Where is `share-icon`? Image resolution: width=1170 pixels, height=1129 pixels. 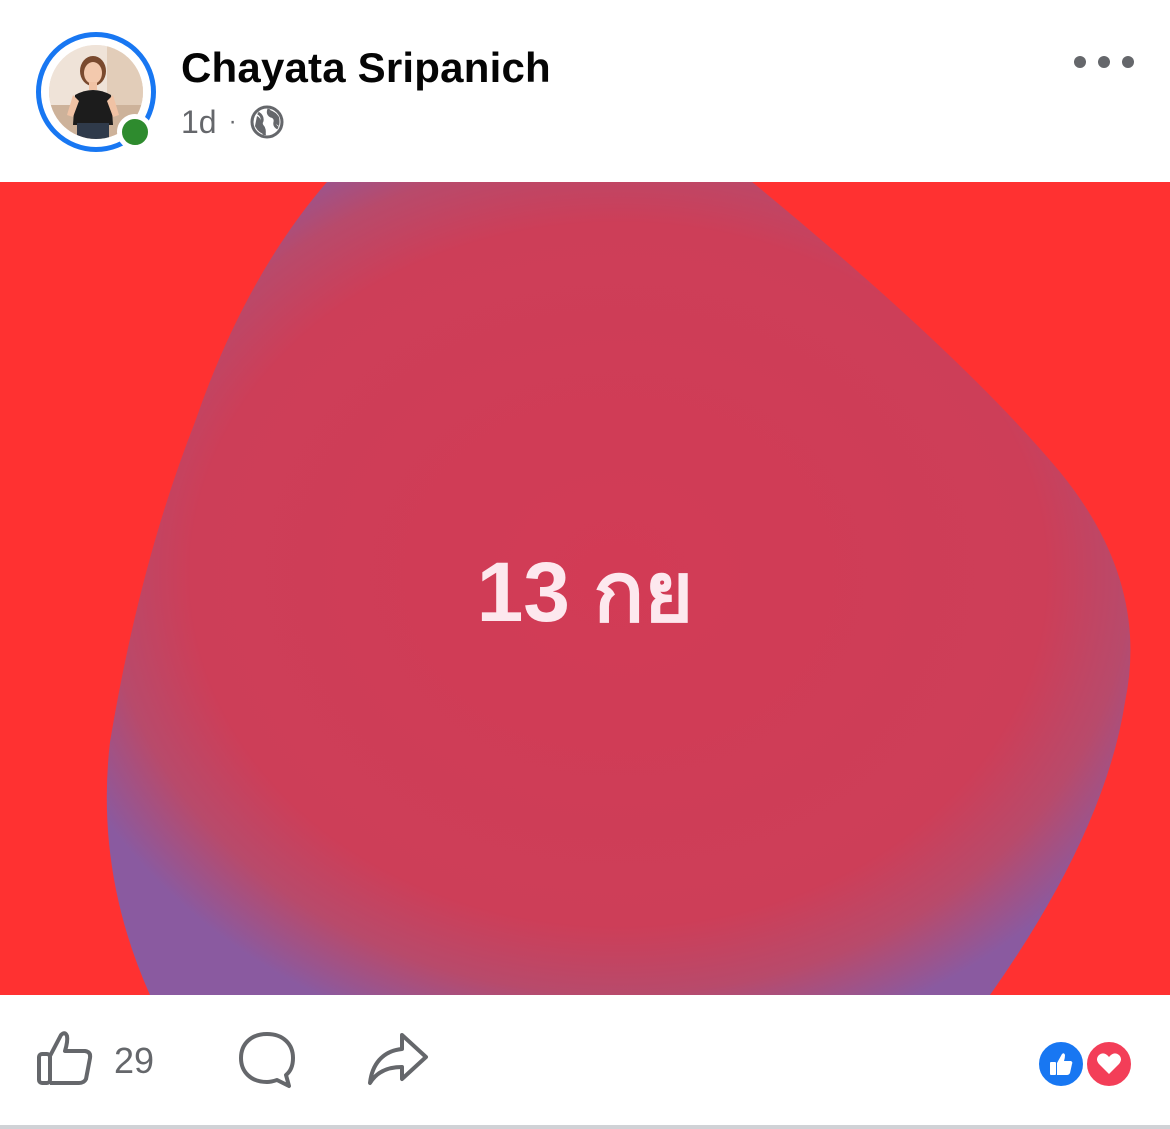 share-icon is located at coordinates (398, 1061).